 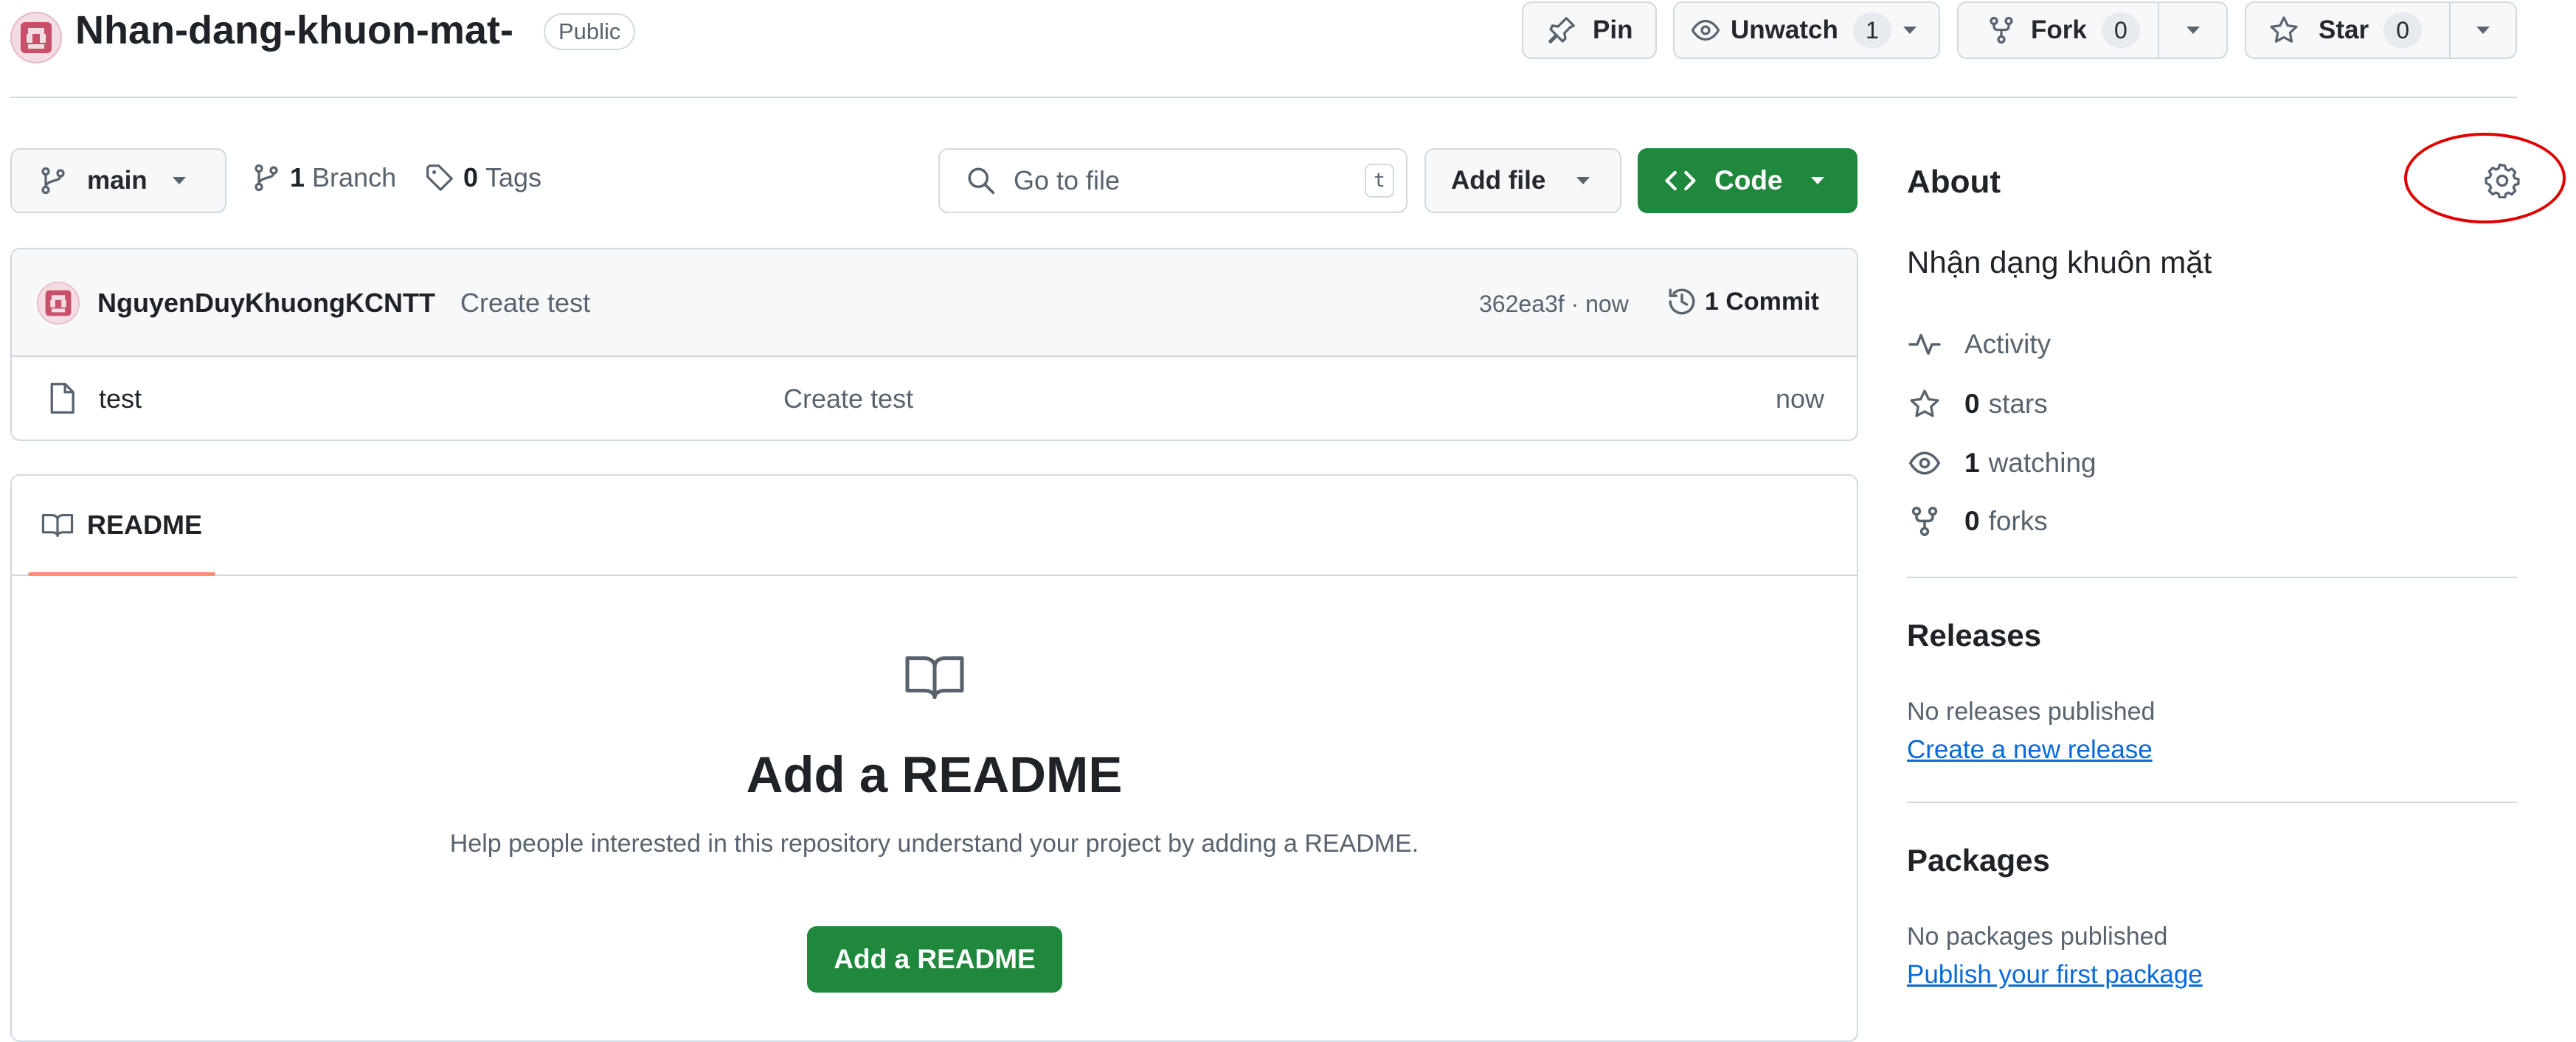 I want to click on code-label: Code, so click(x=1749, y=180).